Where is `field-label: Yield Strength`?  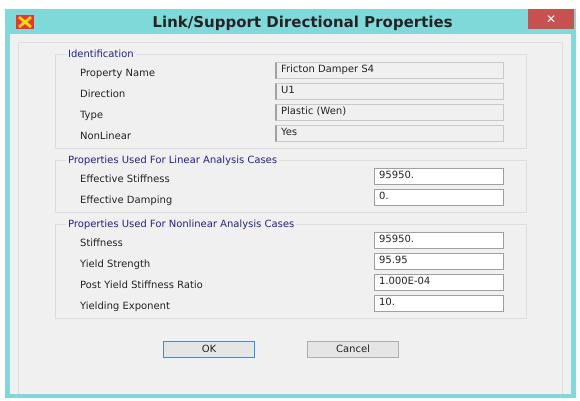 field-label: Yield Strength is located at coordinates (115, 264).